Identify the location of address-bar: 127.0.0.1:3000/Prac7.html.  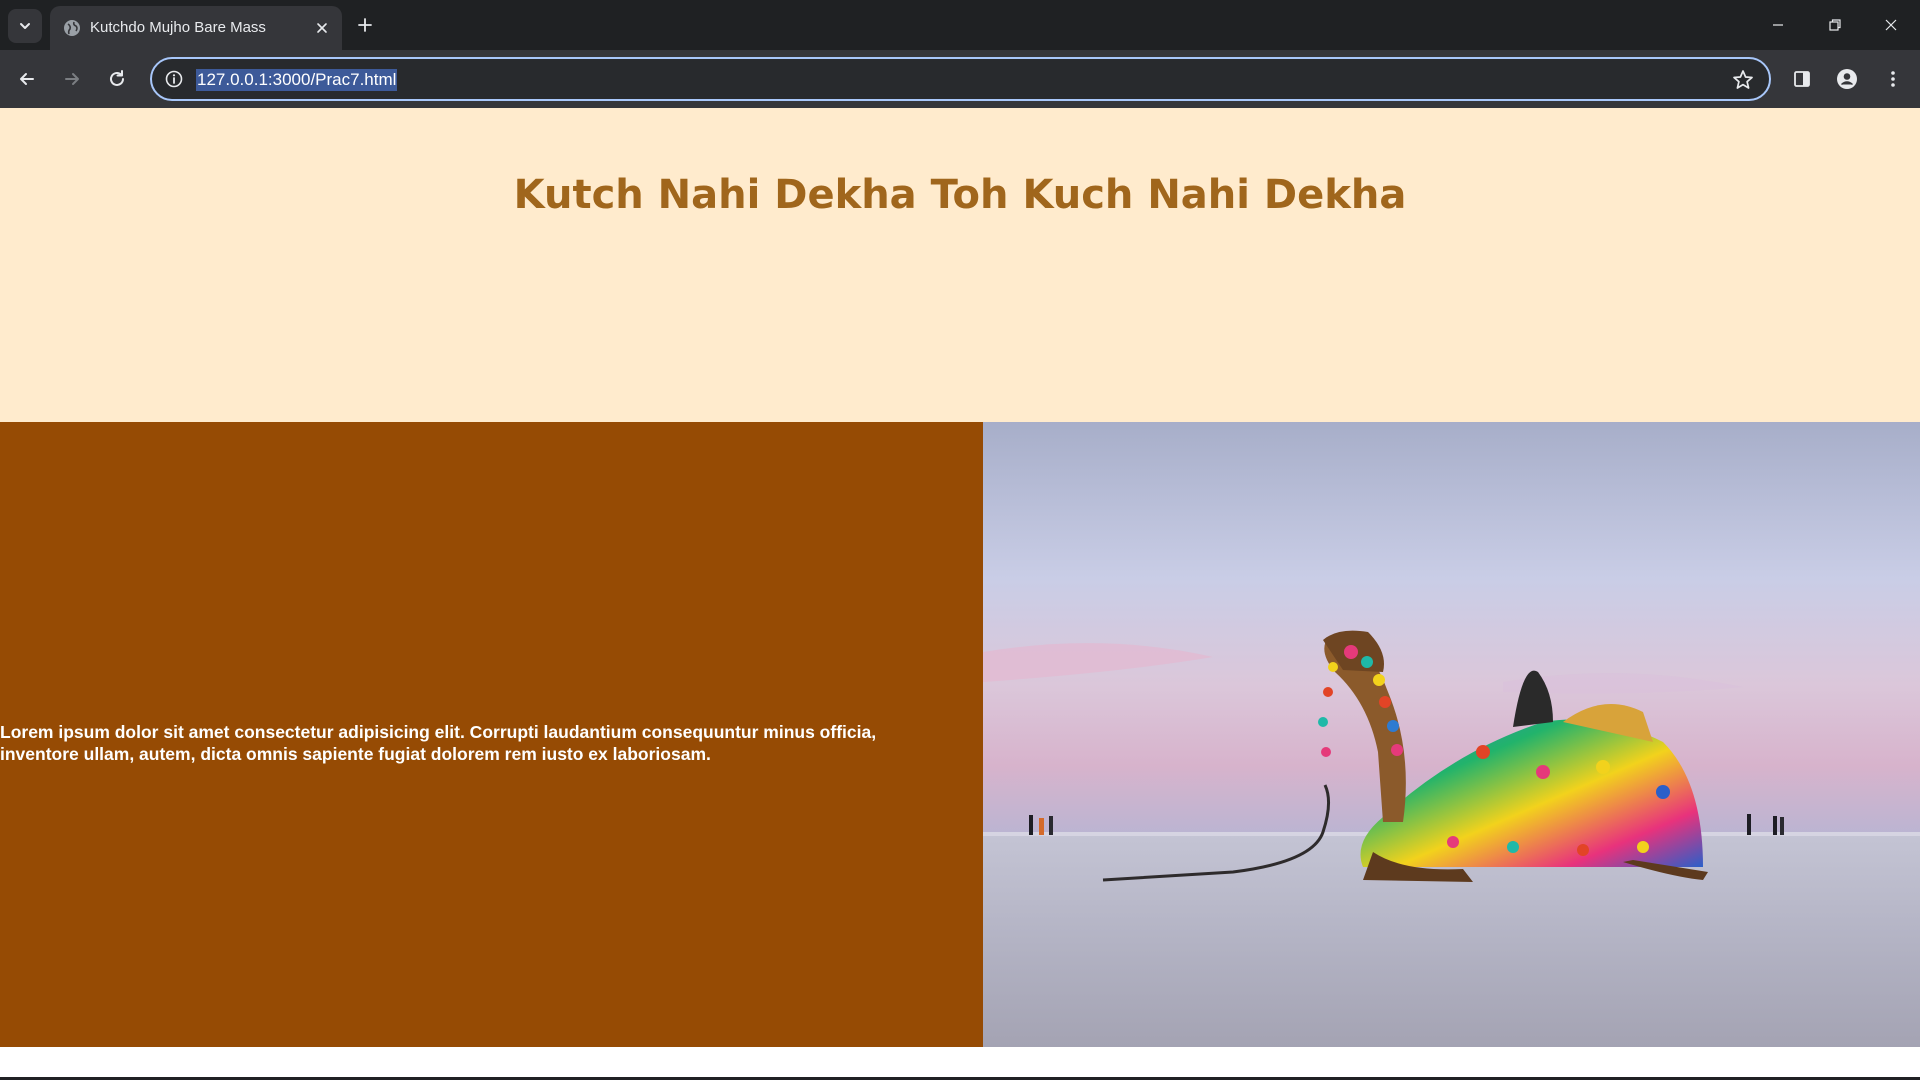
(960, 79).